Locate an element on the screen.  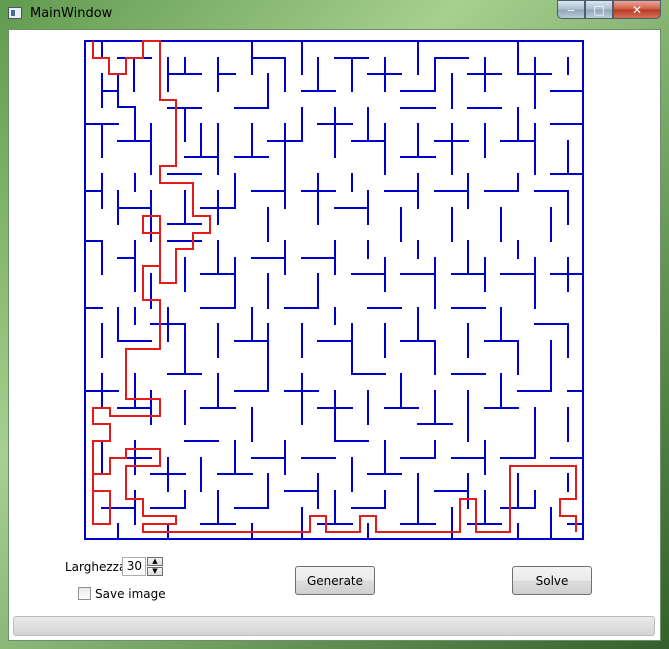
maximize-button: □ is located at coordinates (599, 9).